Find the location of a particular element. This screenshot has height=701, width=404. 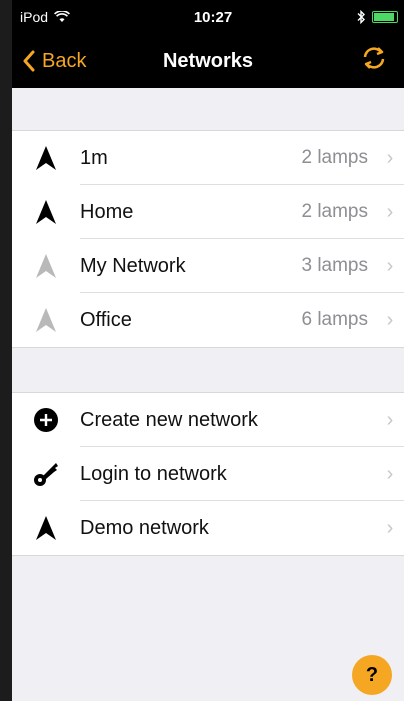

navigation-bar: Back Networks is located at coordinates (208, 61).